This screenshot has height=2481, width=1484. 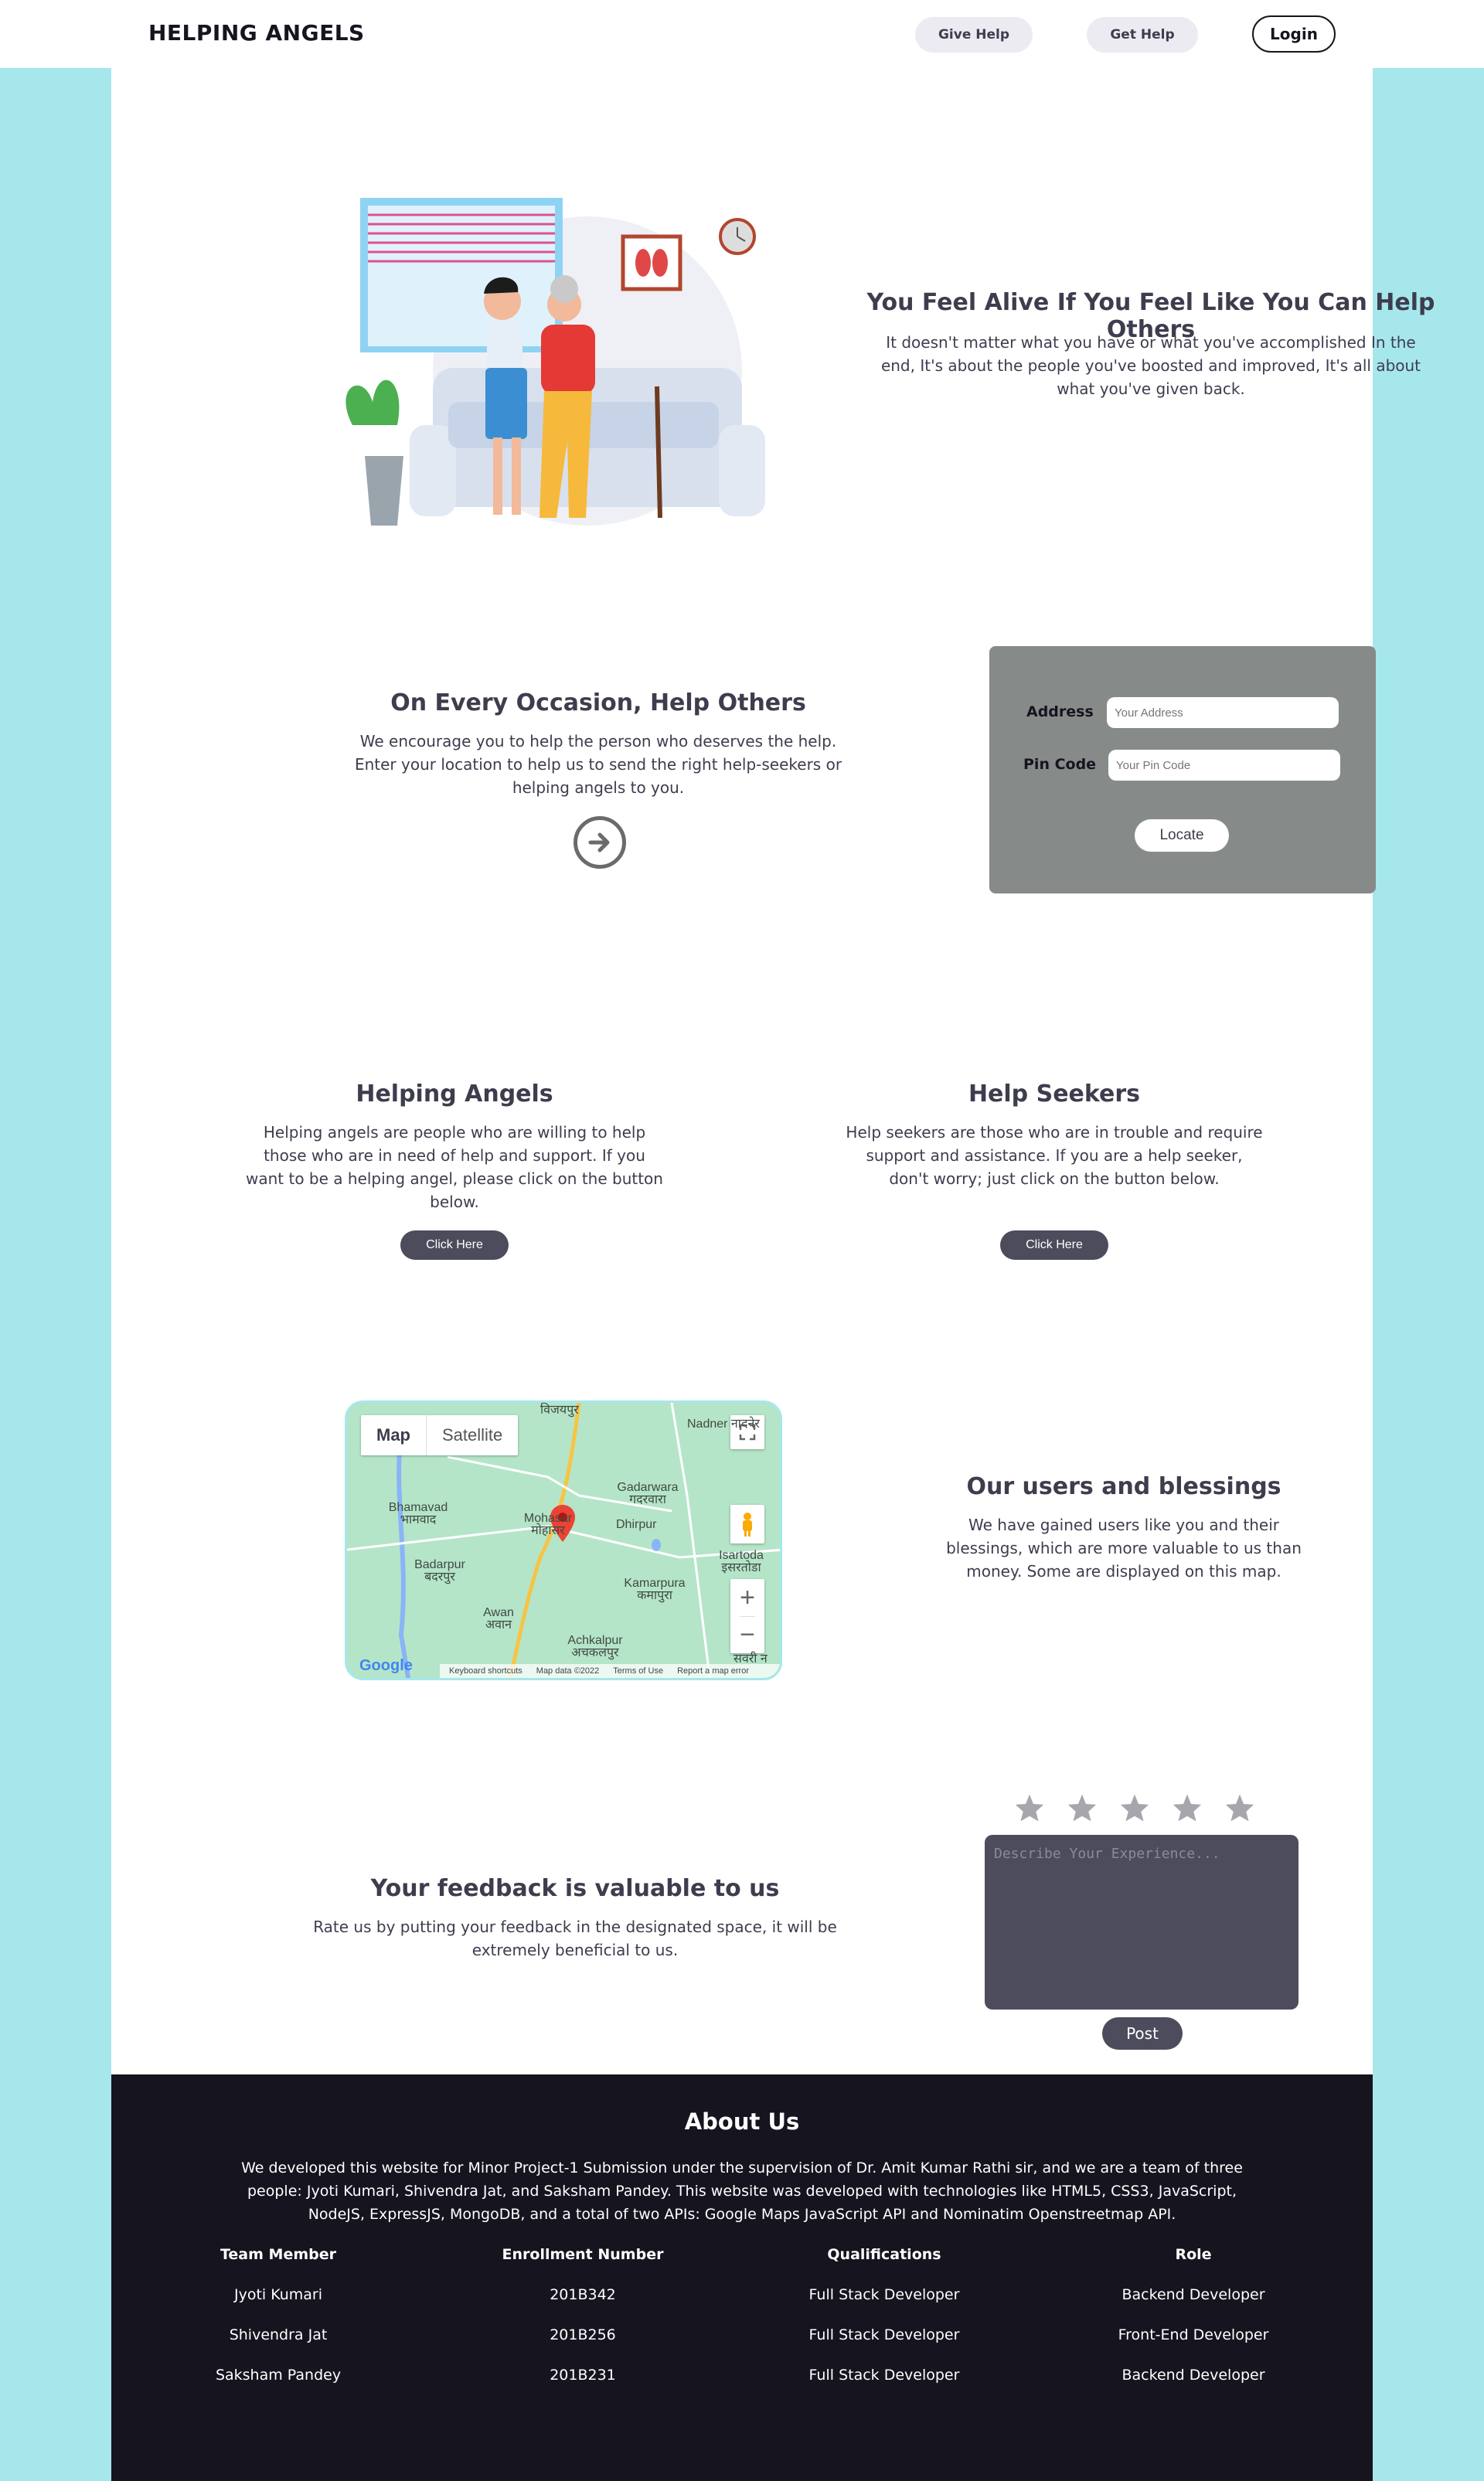 What do you see at coordinates (278, 2376) in the screenshot?
I see `table-cell: Saksham Pandey` at bounding box center [278, 2376].